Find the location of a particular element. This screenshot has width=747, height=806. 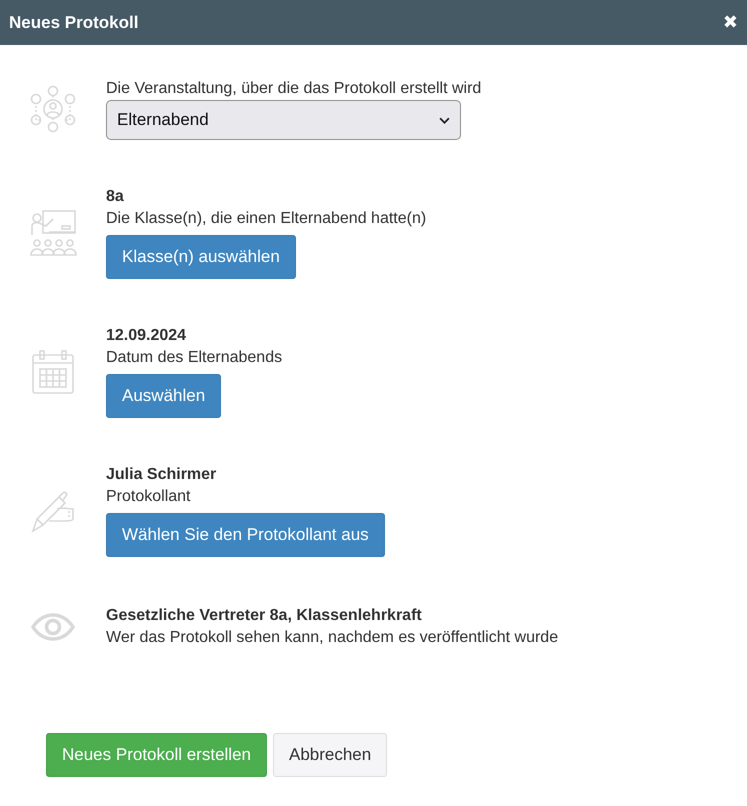

chevron-down-icon is located at coordinates (444, 120).